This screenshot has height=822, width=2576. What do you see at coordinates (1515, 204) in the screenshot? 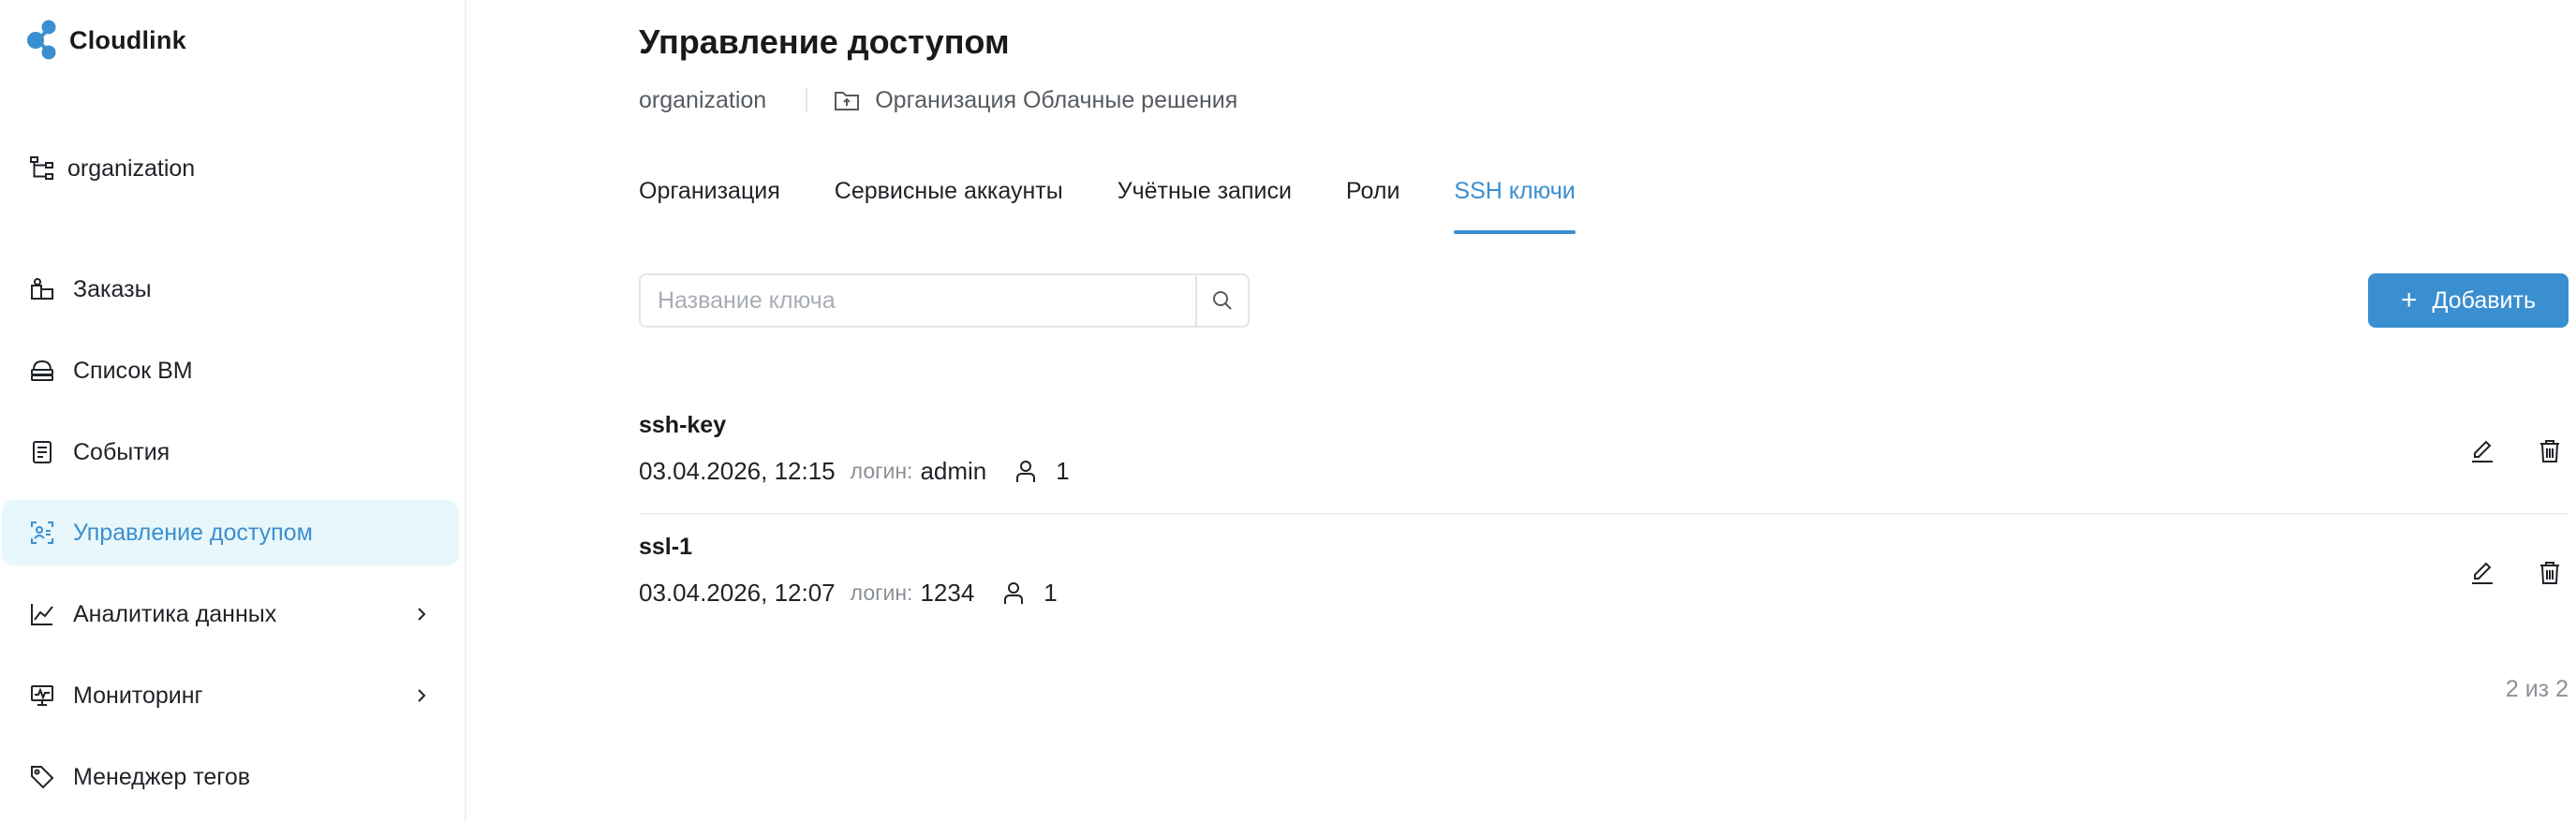
I see `tab-ssh-keys: SSH ключи` at bounding box center [1515, 204].